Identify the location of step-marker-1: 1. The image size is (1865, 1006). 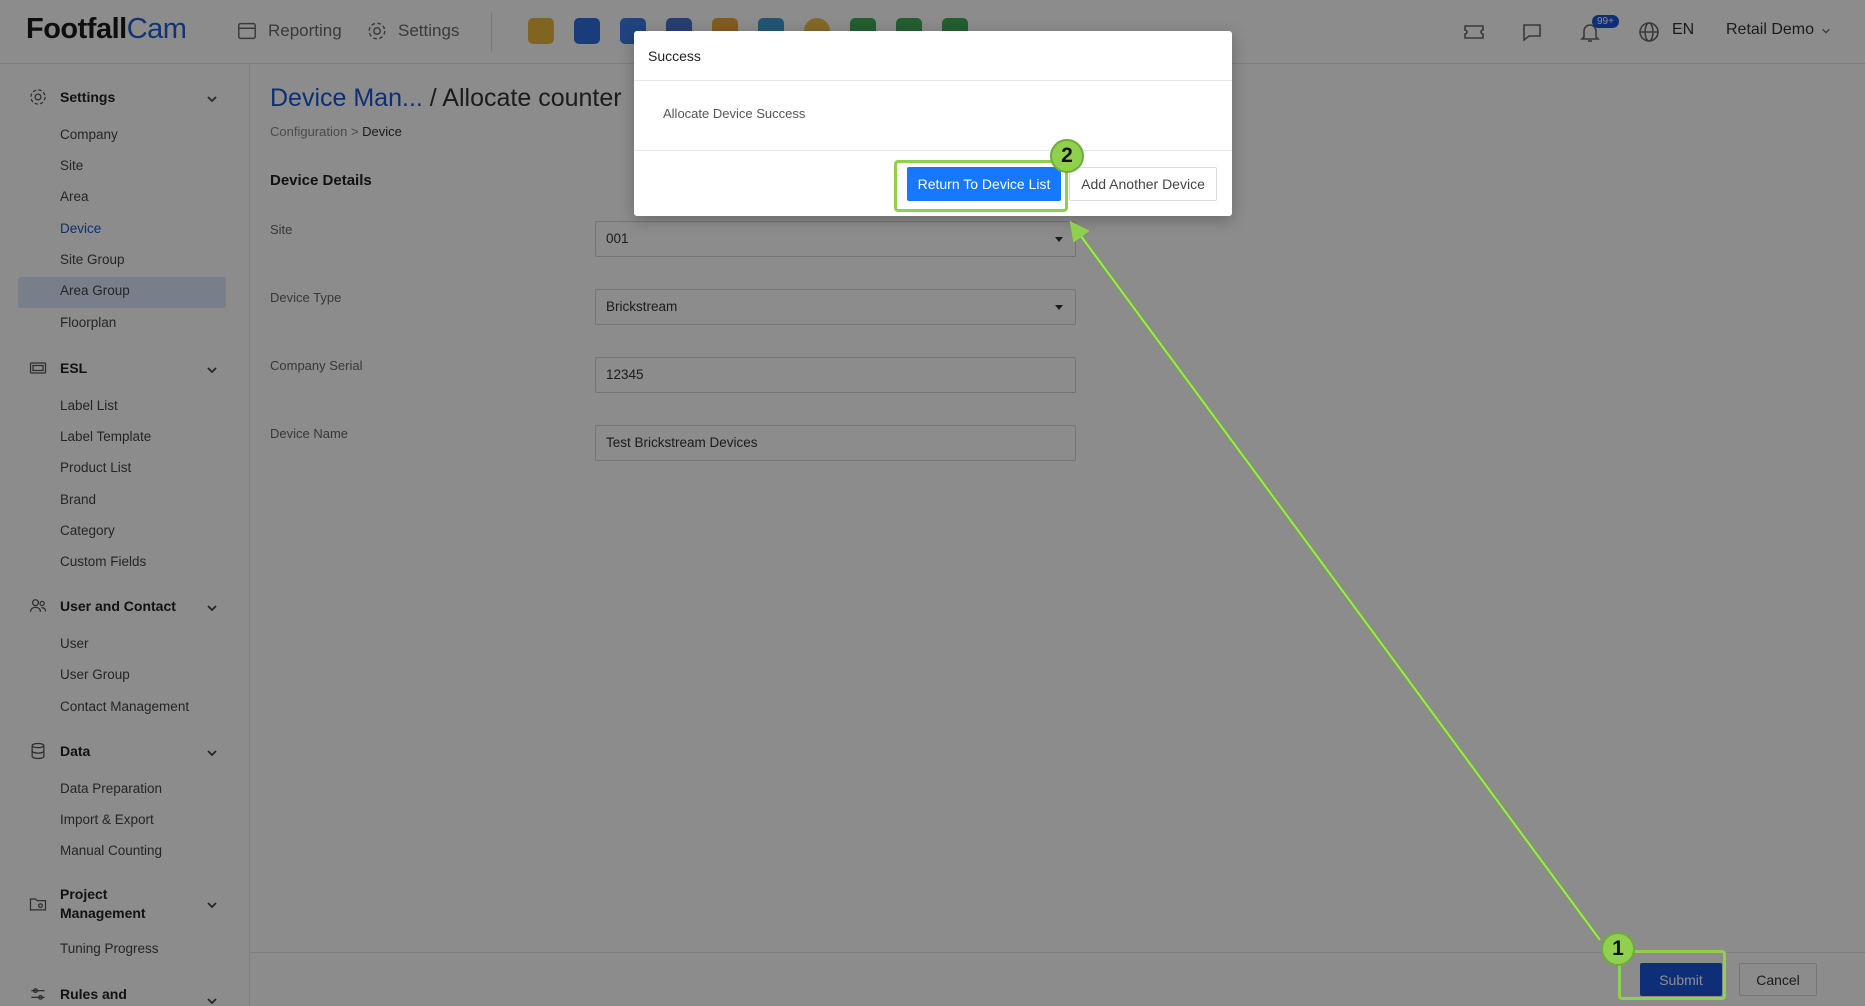
(1618, 949).